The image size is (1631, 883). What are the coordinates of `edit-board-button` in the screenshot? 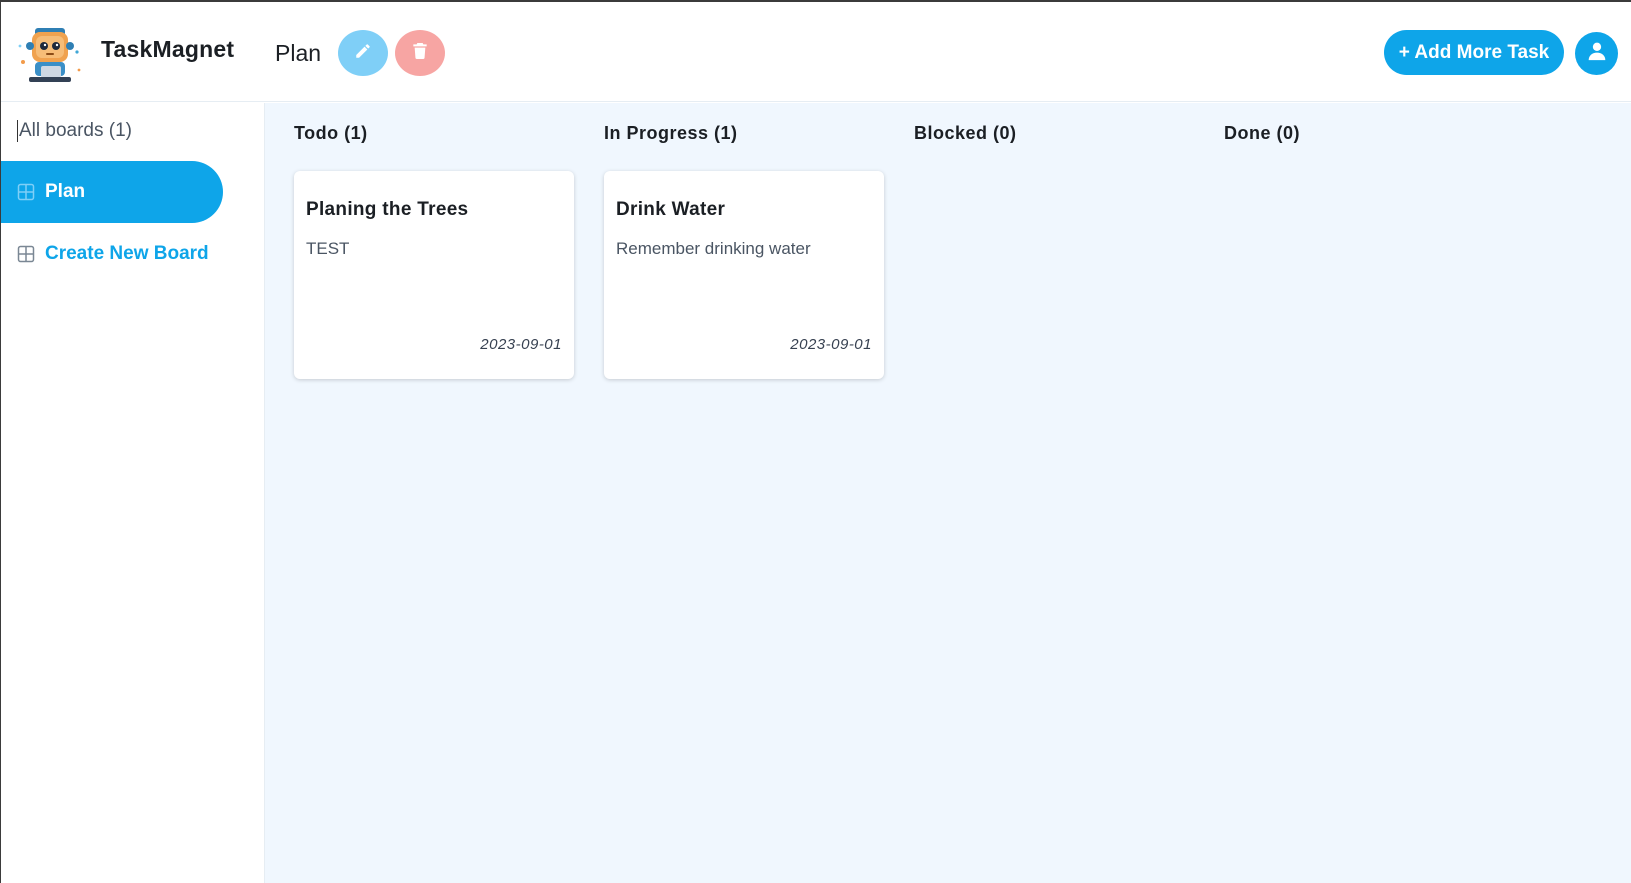 It's located at (363, 53).